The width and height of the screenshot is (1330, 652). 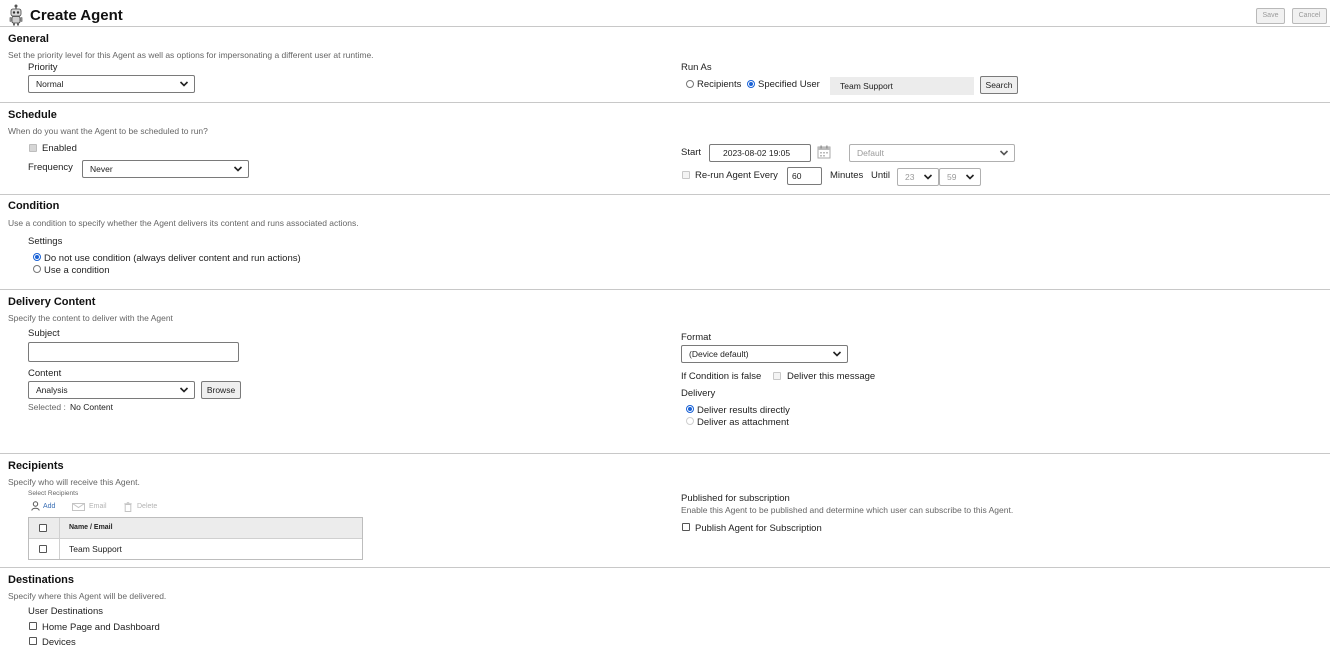 I want to click on deliver-message-checkbox, so click(x=777, y=376).